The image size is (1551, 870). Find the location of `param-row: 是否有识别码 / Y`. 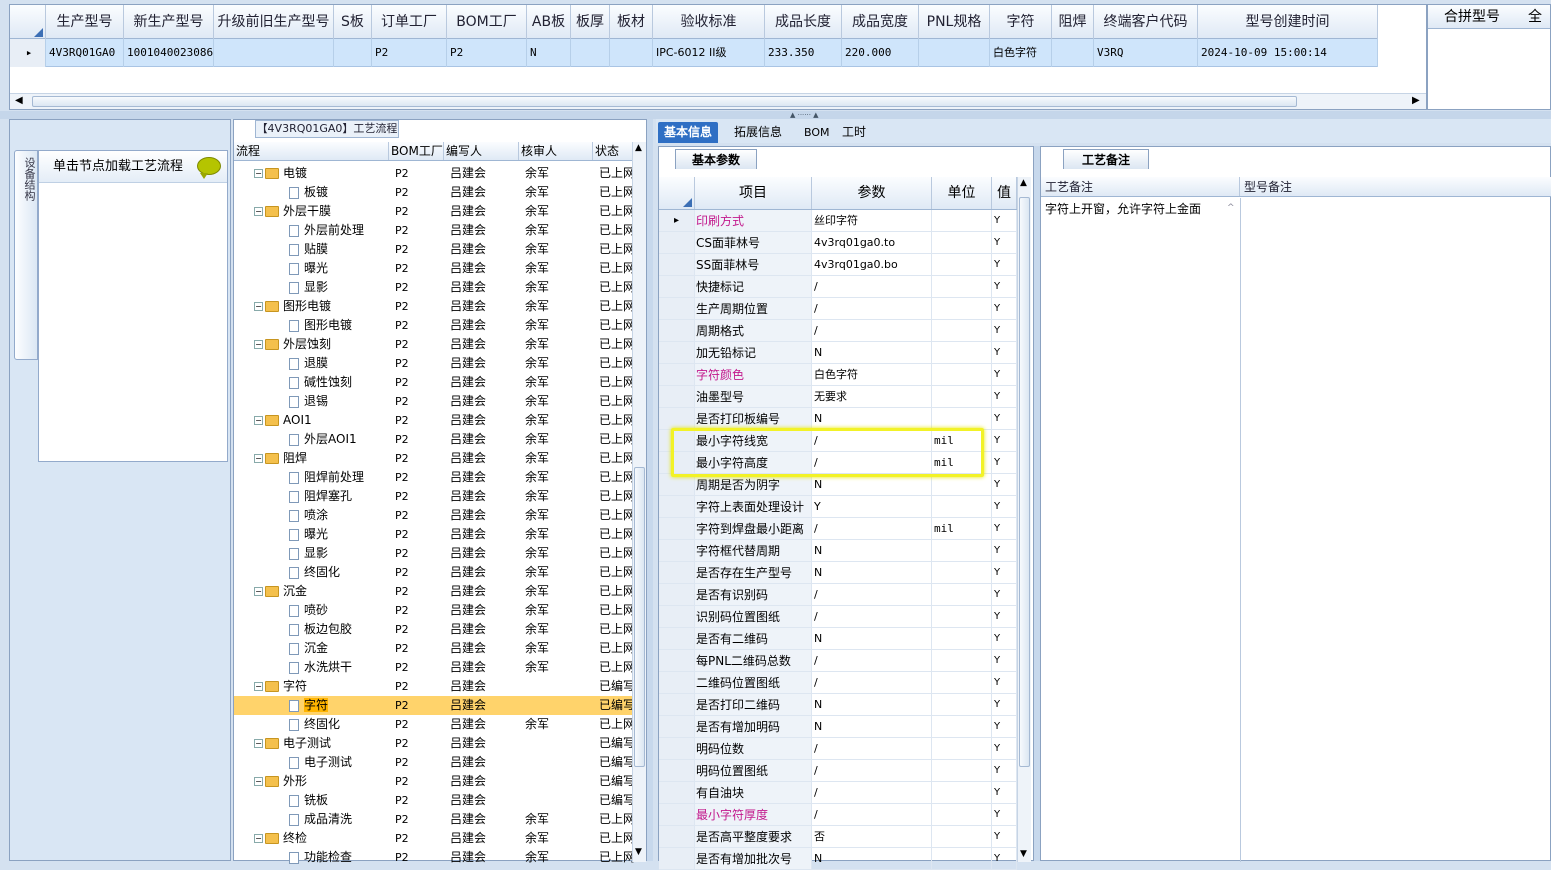

param-row: 是否有识别码 / Y is located at coordinates (838, 595).